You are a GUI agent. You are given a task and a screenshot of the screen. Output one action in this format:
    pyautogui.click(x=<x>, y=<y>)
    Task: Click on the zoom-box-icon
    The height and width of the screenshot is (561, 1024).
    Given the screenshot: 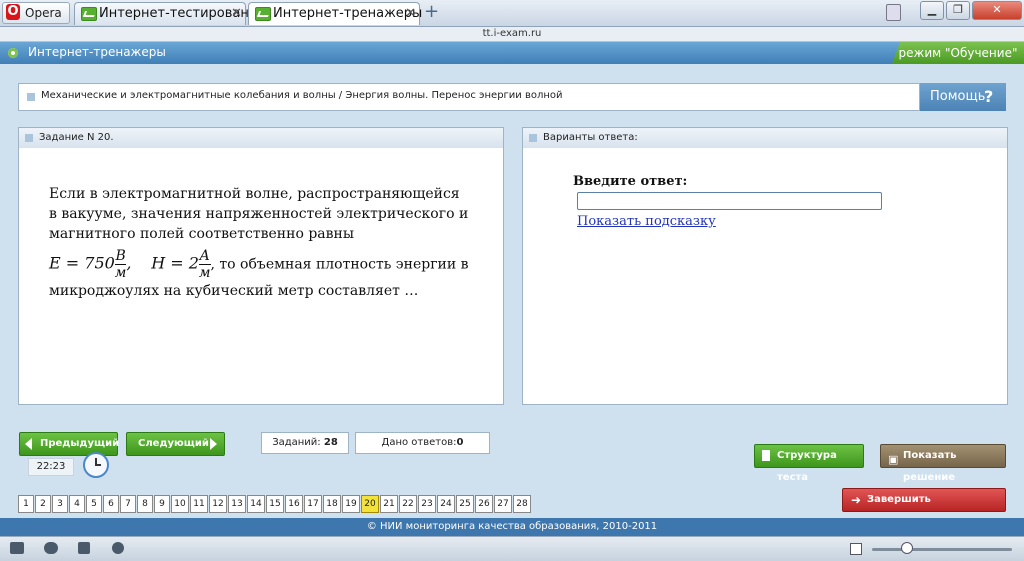 What is the action you would take?
    pyautogui.click(x=856, y=549)
    